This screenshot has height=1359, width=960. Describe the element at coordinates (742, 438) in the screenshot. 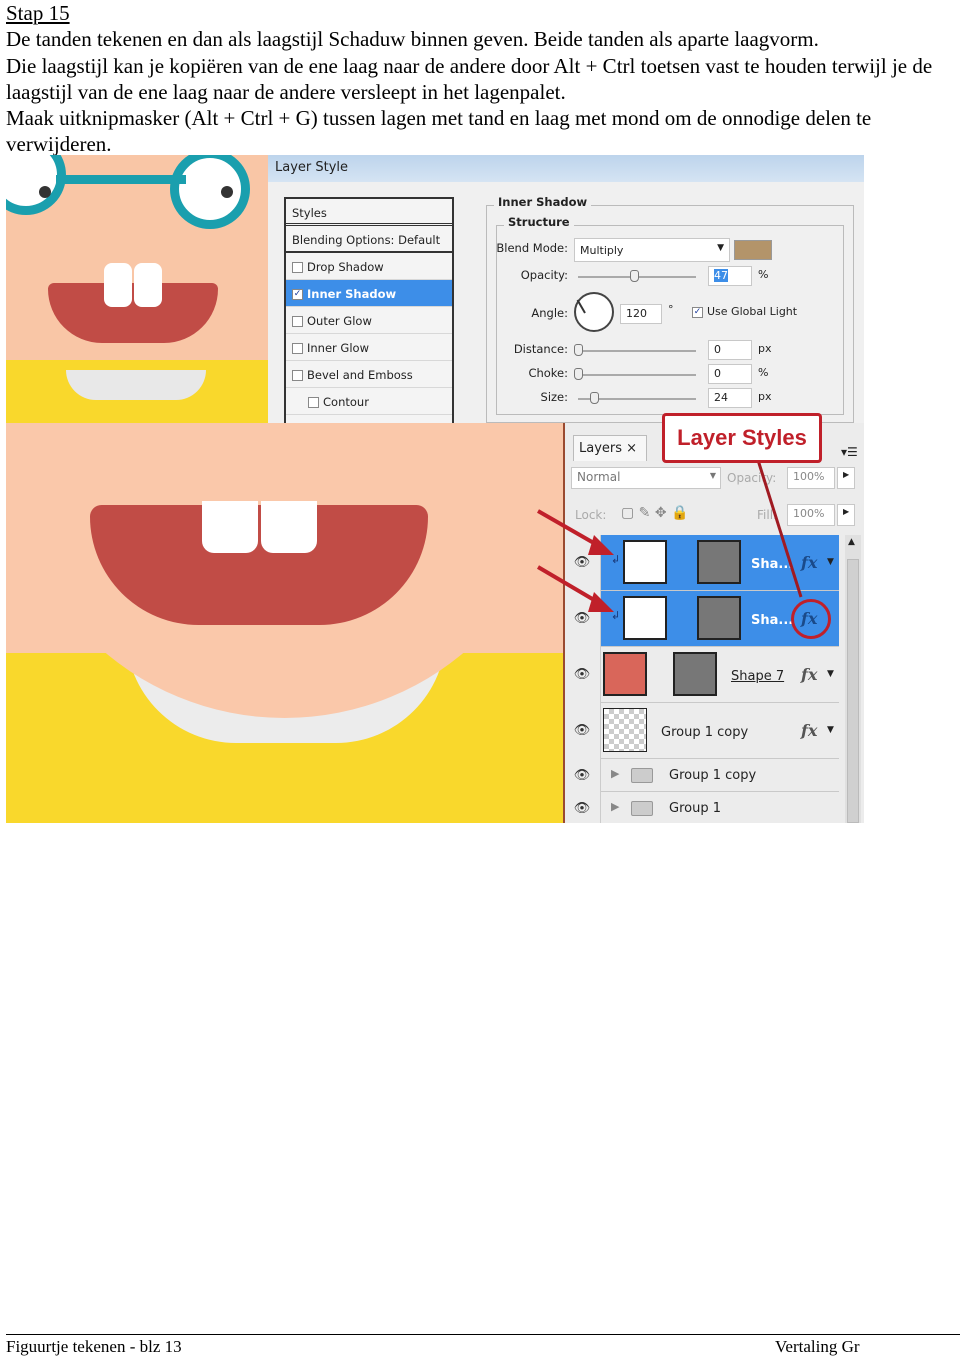

I see `layer-styles-callout: Layer Styles` at that location.